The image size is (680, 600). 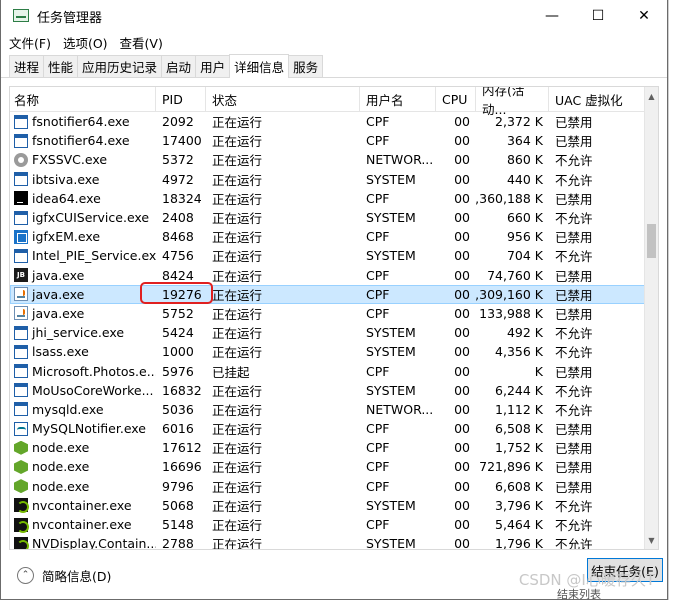 What do you see at coordinates (644, 16) in the screenshot?
I see `close-button: ✕` at bounding box center [644, 16].